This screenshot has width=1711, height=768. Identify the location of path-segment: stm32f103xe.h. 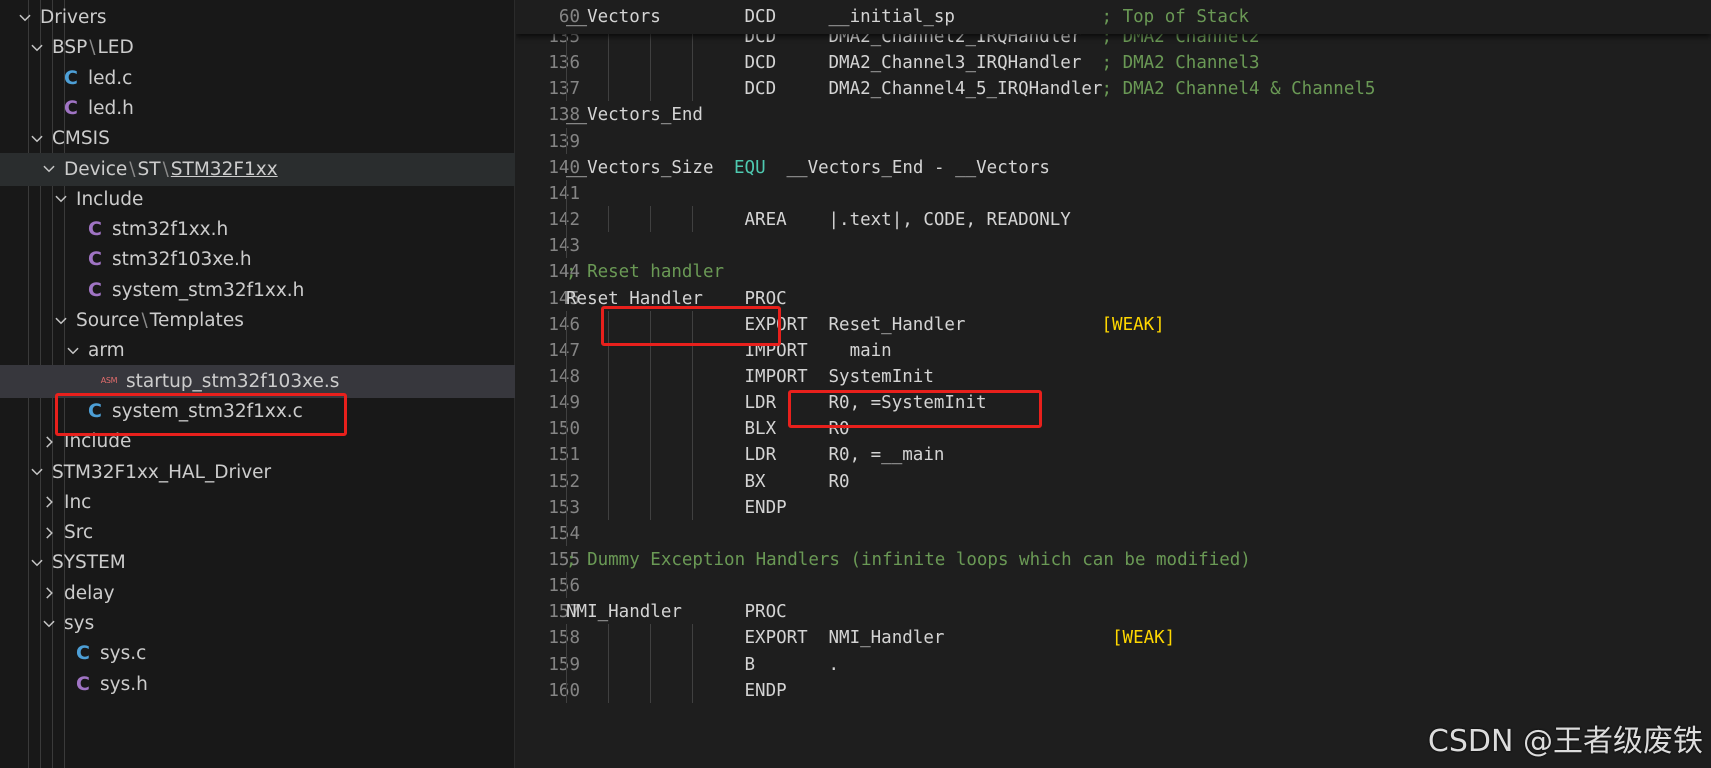
(182, 260).